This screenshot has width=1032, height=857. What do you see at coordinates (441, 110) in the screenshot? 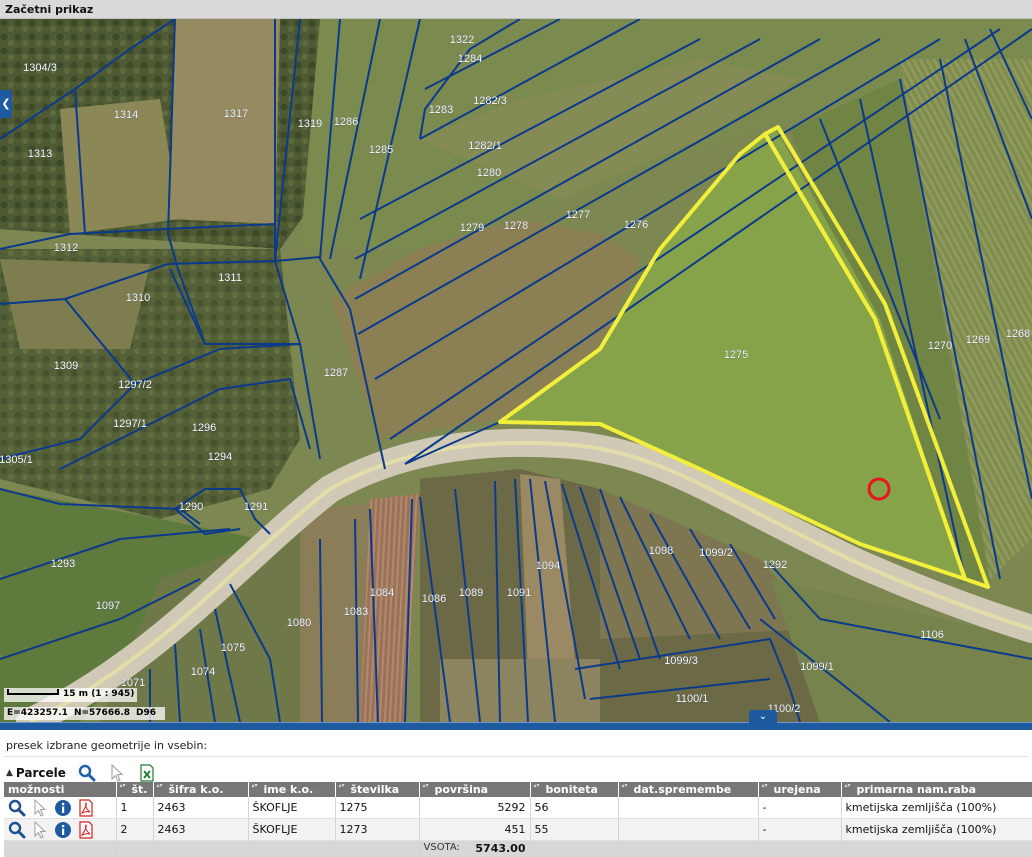
I see `parcel-label: 1283` at bounding box center [441, 110].